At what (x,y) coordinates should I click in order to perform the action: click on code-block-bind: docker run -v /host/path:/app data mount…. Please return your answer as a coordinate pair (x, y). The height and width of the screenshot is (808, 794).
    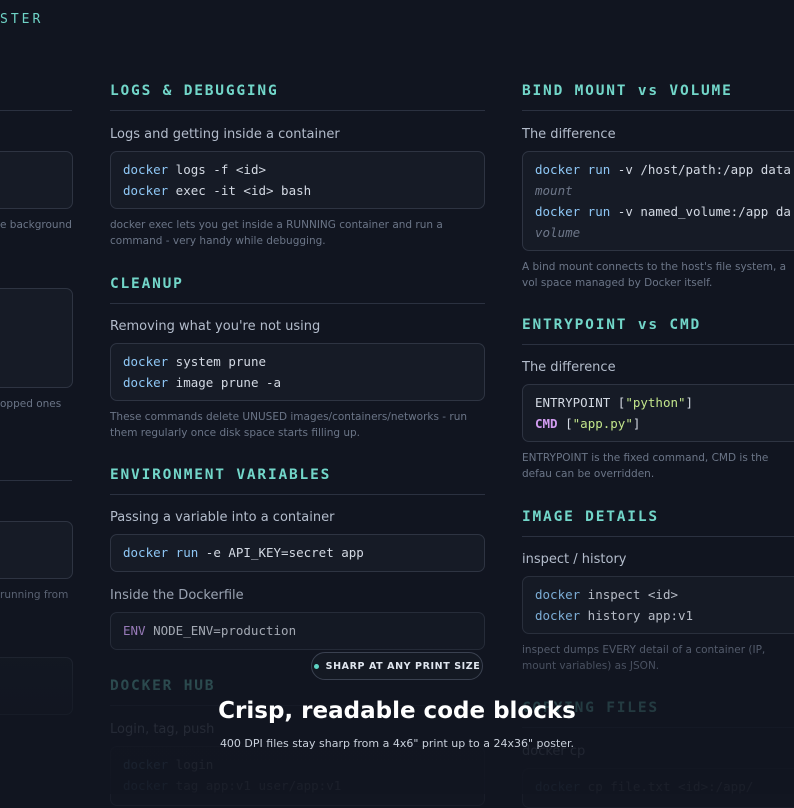
    Looking at the image, I should click on (658, 201).